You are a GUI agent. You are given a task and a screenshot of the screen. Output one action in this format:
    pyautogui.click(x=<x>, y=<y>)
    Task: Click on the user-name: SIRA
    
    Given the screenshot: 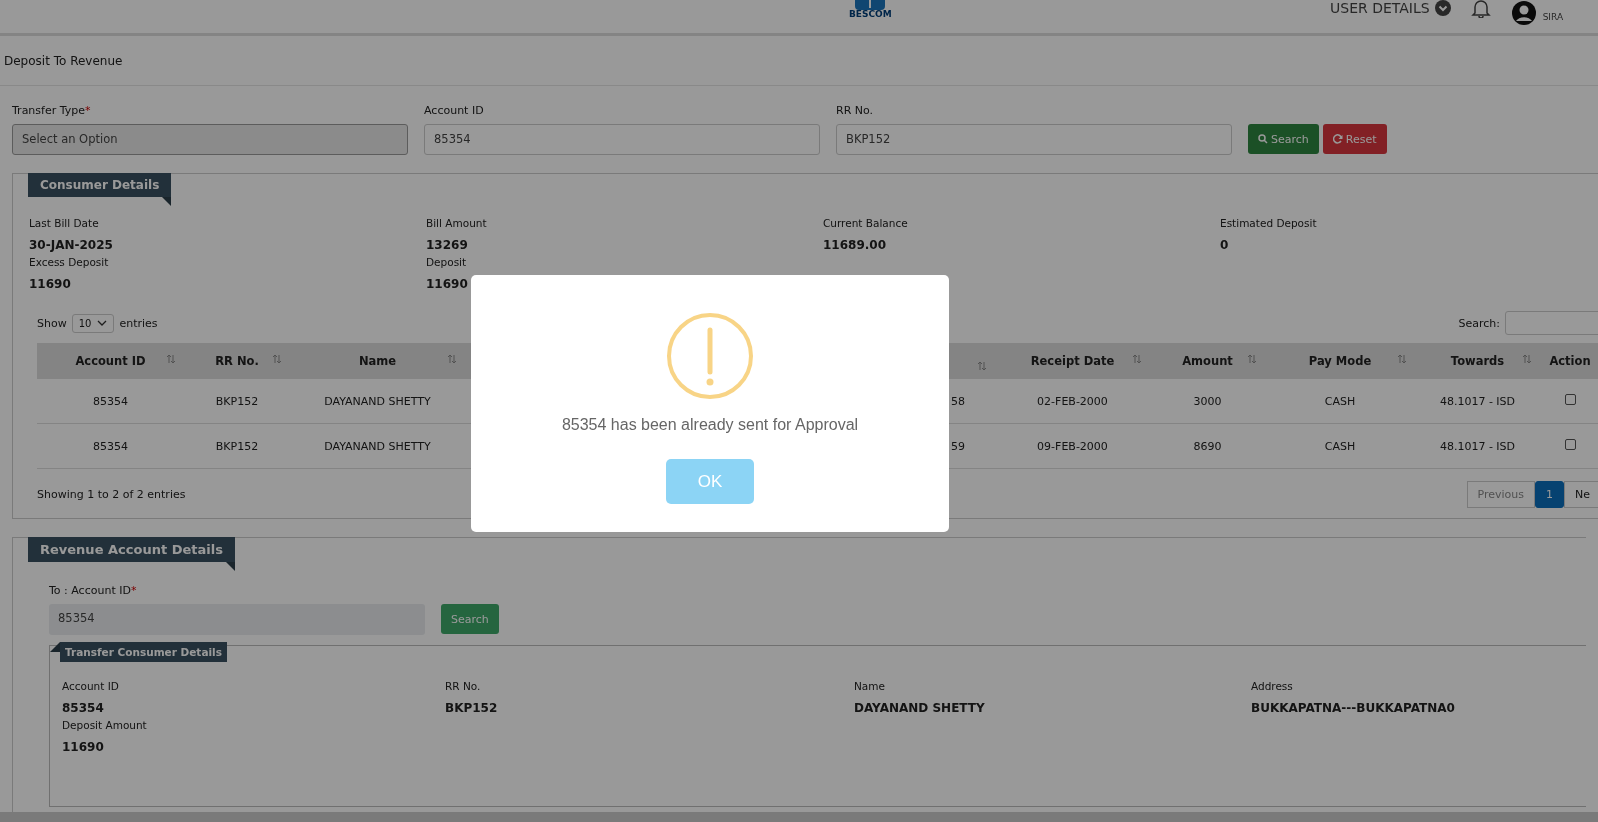 What is the action you would take?
    pyautogui.click(x=1553, y=17)
    